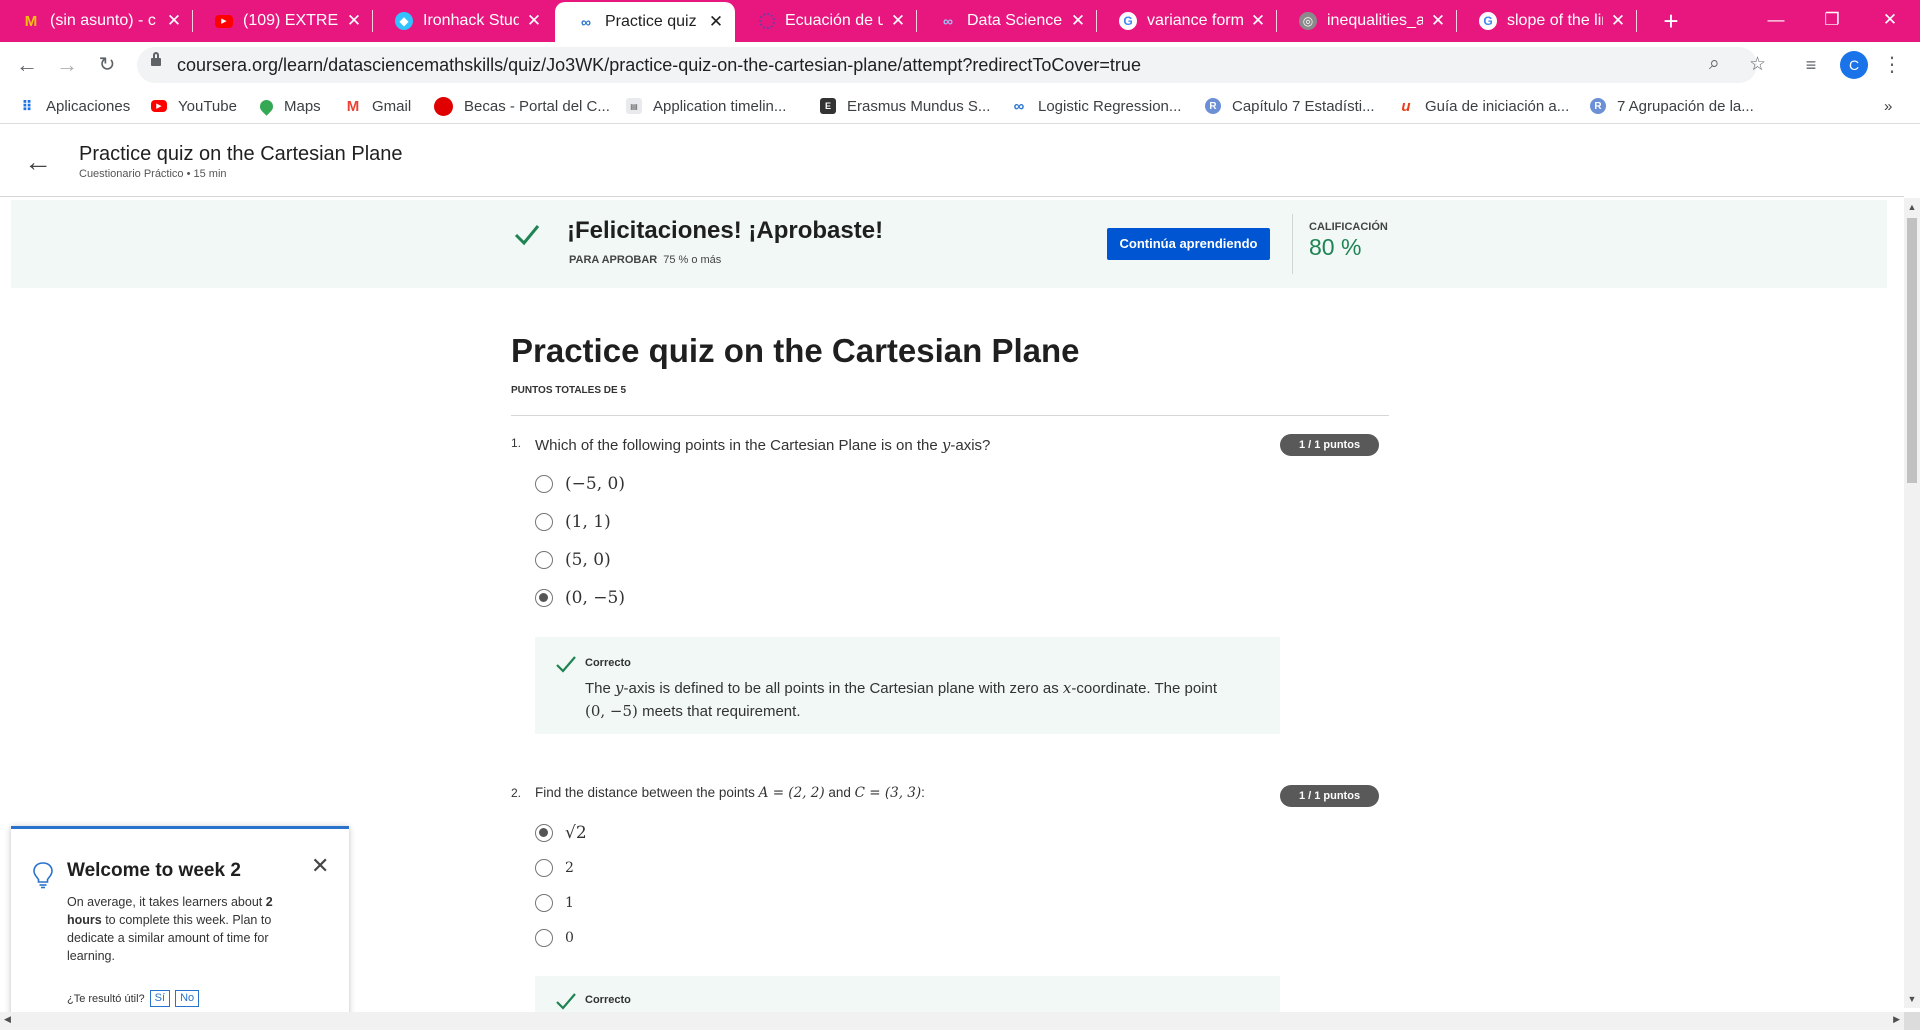  I want to click on welcome-body-bold: hours, so click(84, 920).